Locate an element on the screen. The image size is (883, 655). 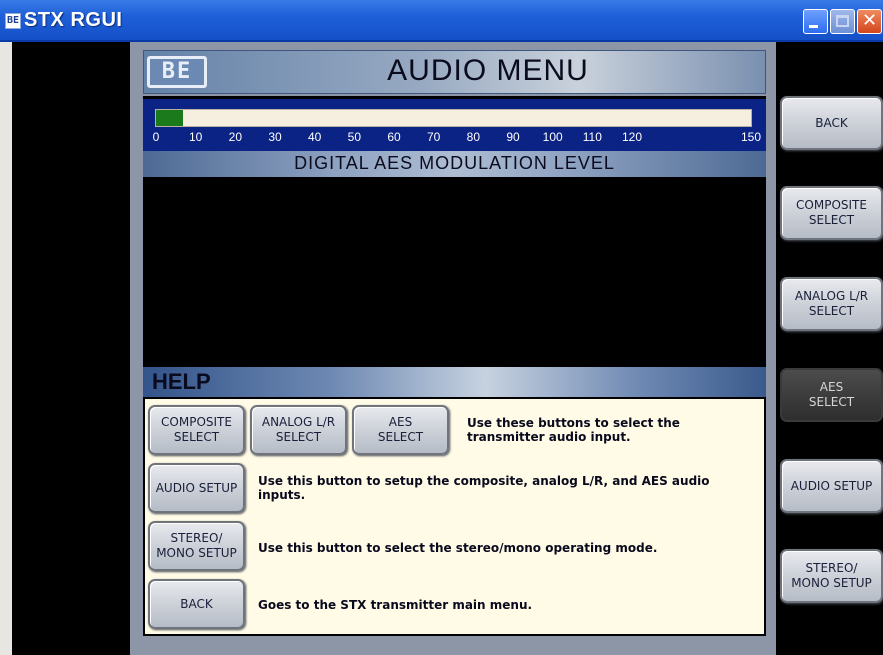
aes-select-button: AES SELECT is located at coordinates (831, 395).